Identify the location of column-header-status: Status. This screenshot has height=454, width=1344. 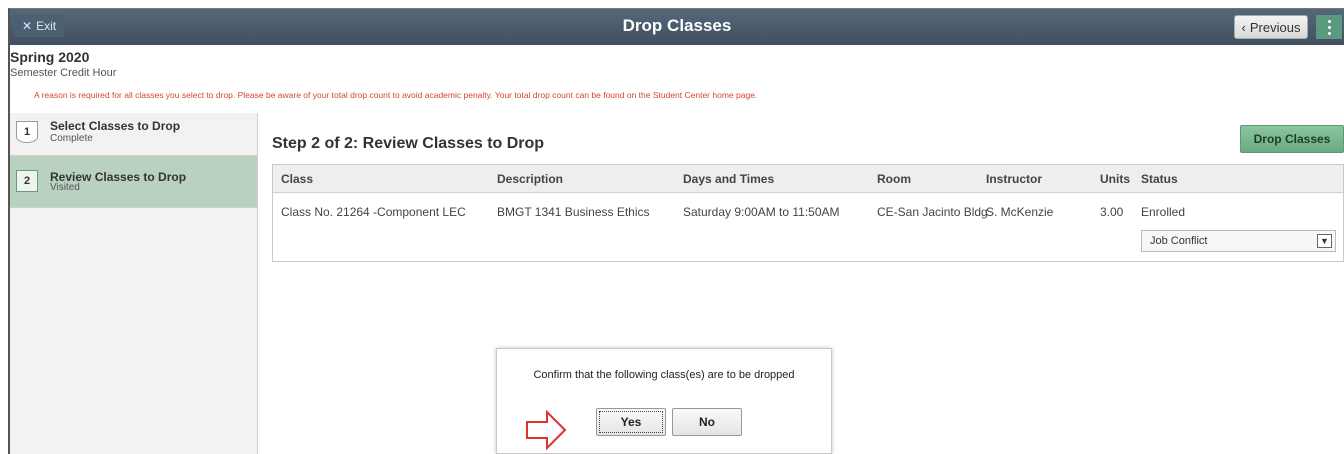
(1159, 179).